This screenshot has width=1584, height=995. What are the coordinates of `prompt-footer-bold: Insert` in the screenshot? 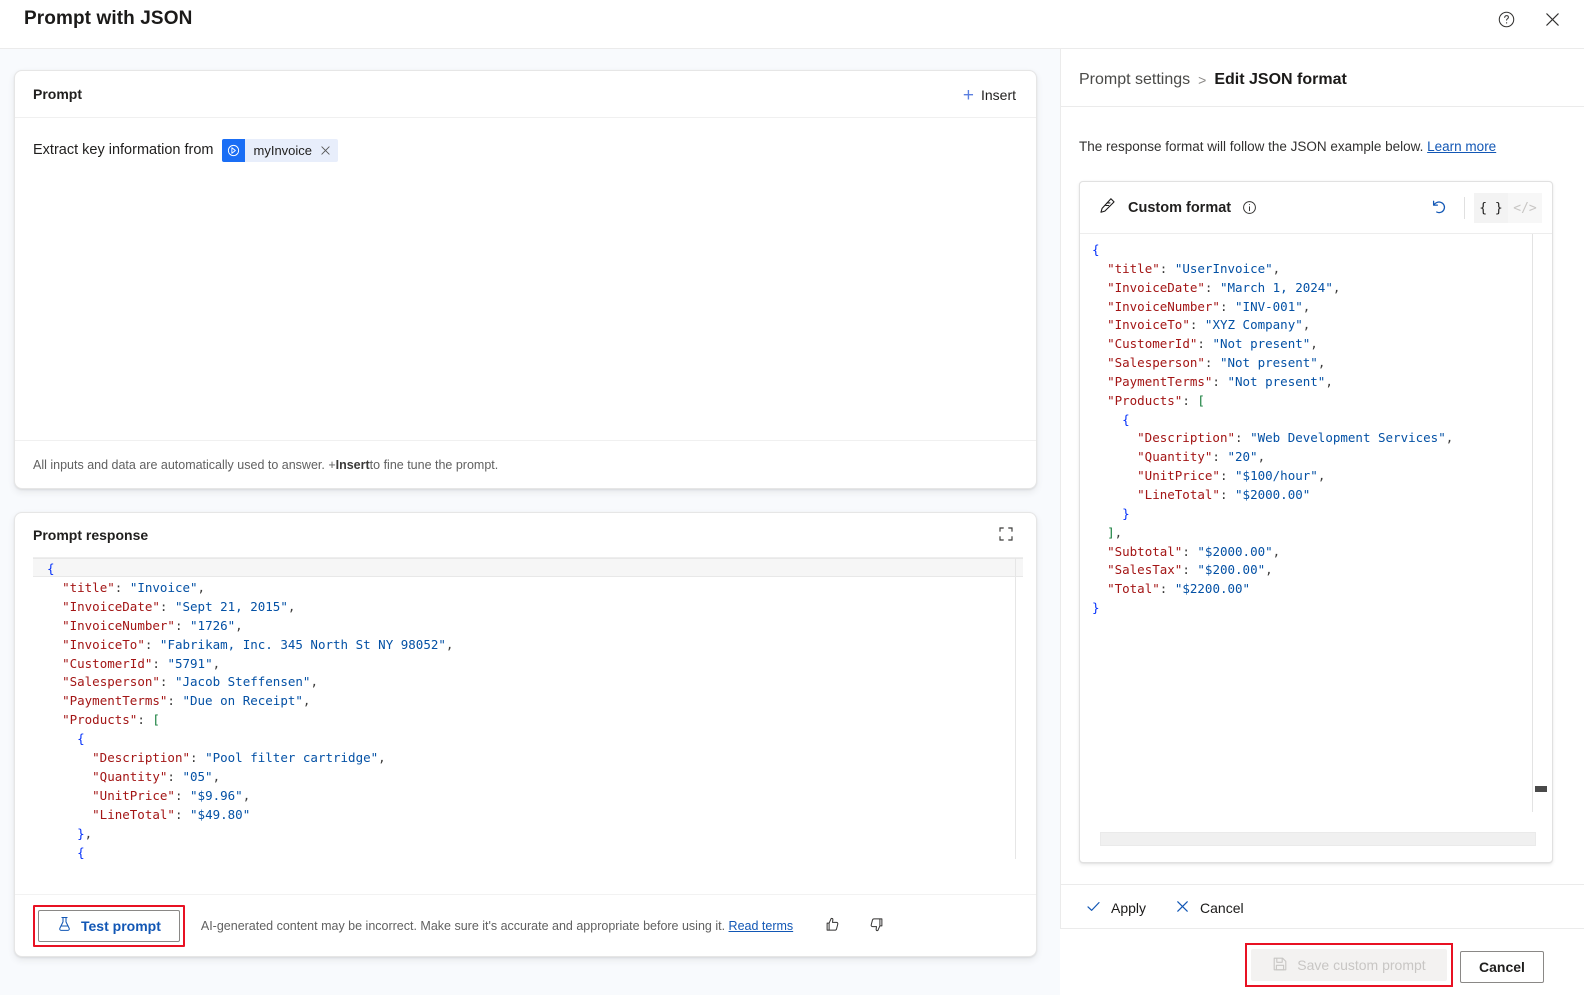 It's located at (352, 464).